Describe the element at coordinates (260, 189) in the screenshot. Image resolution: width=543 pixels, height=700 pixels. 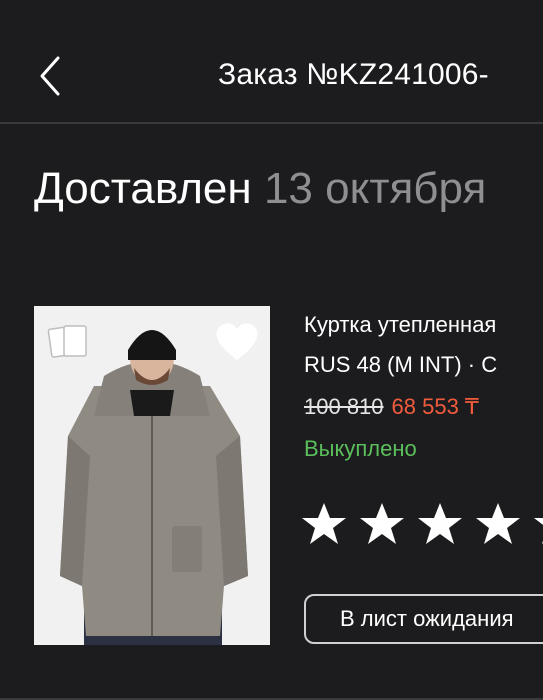
I see `order-status: Доставлен 13 октября` at that location.